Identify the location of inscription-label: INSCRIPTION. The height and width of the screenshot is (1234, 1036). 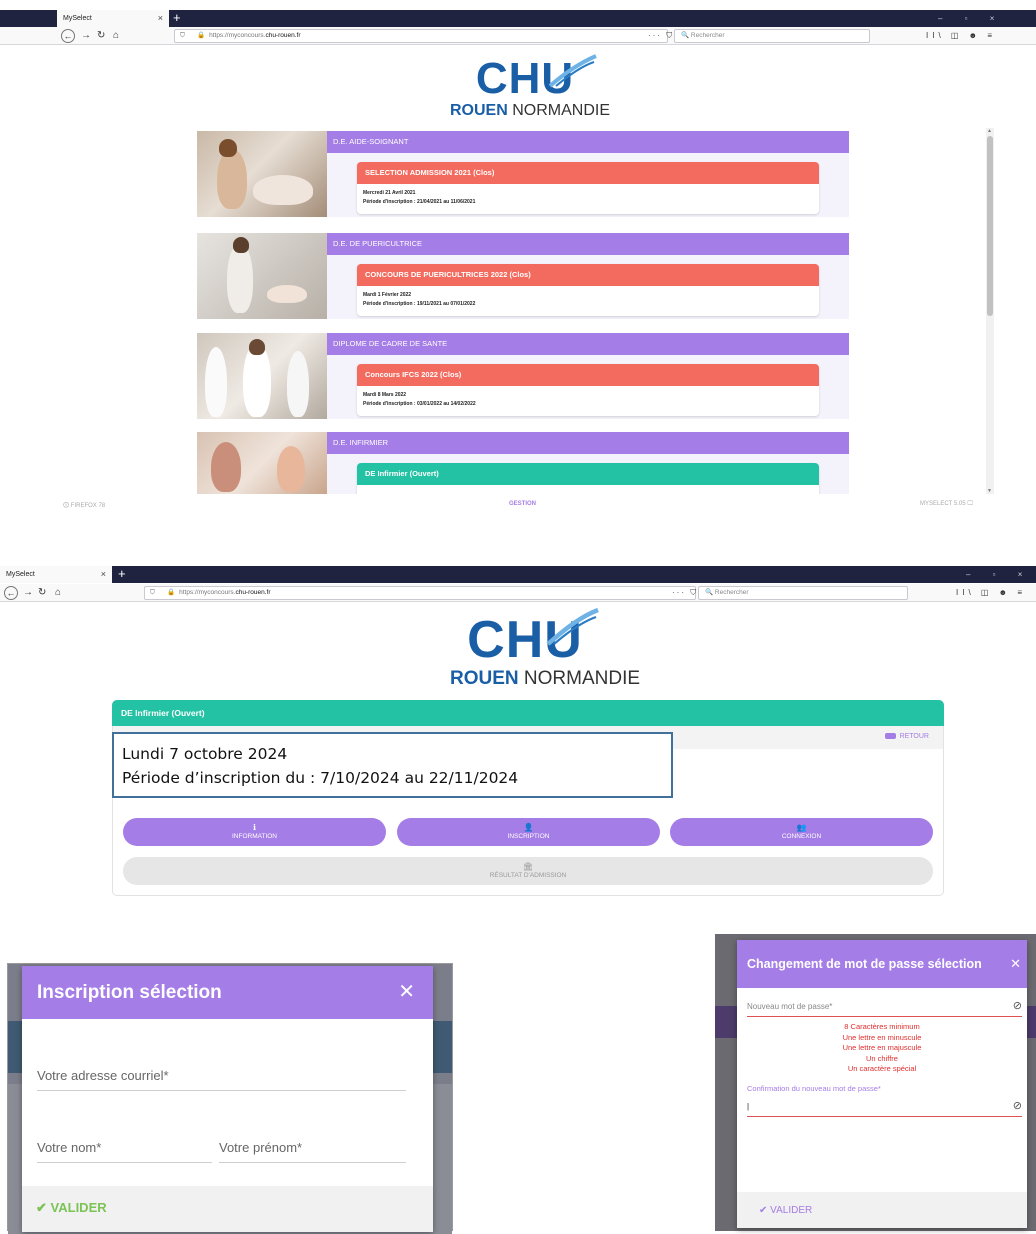
(528, 836).